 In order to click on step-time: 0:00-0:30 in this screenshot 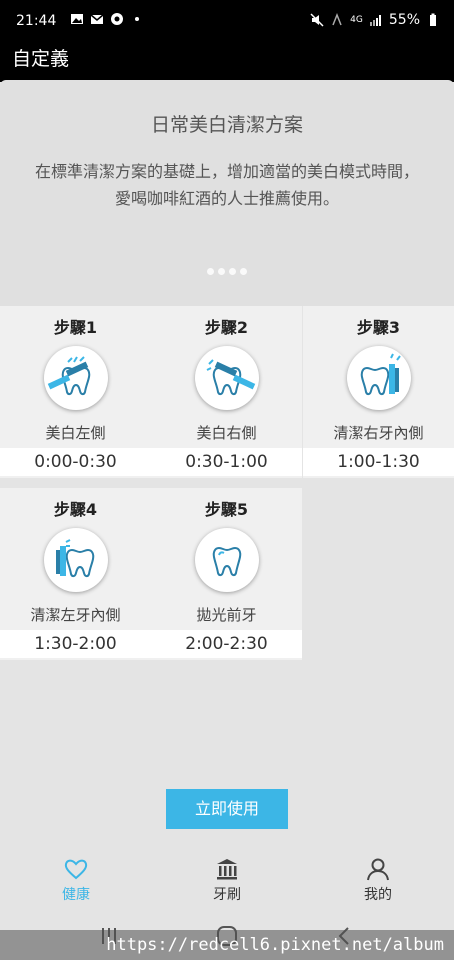, I will do `click(75, 462)`.